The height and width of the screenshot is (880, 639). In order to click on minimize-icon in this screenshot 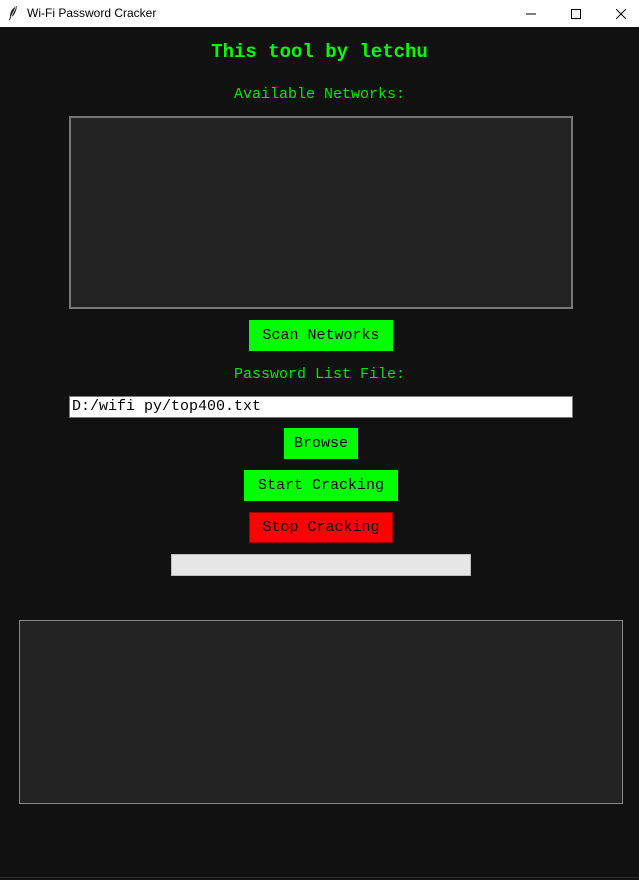, I will do `click(531, 13)`.